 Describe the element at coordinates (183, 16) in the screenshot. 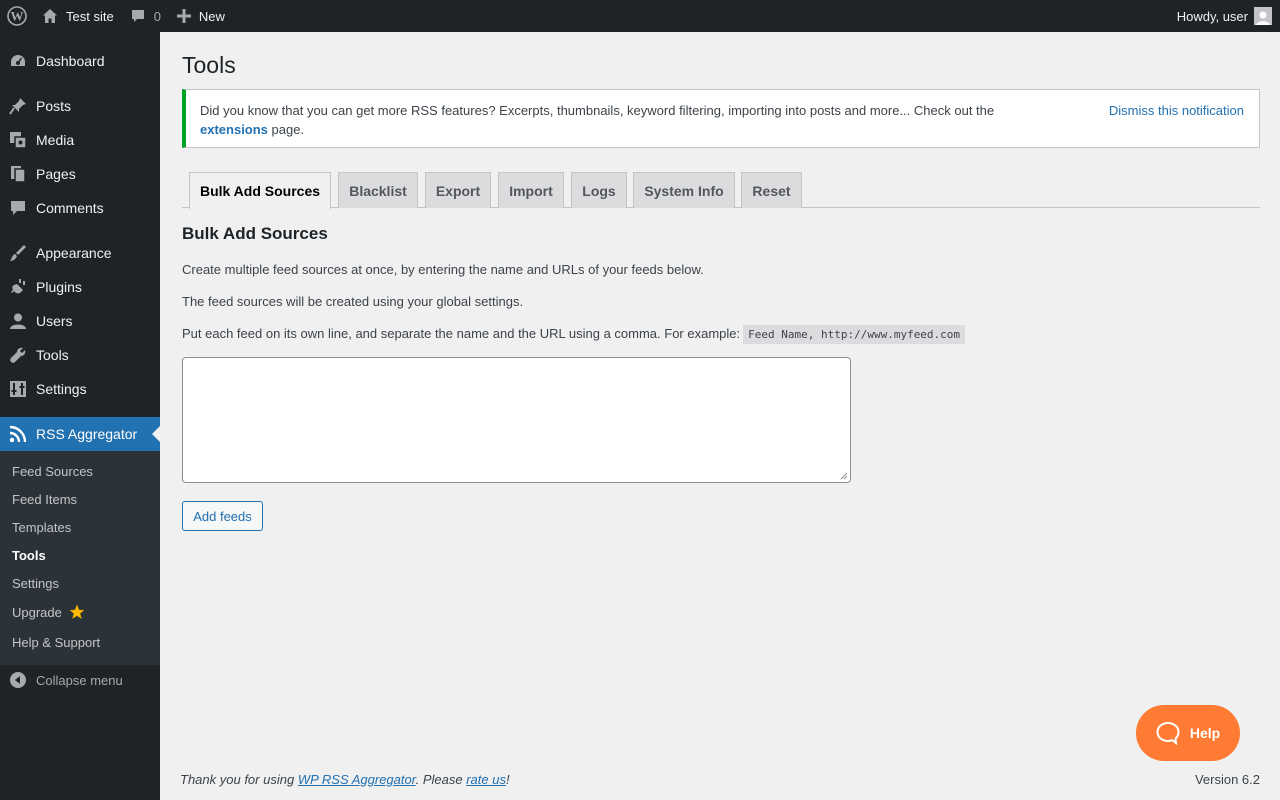

I see `plus-icon` at that location.